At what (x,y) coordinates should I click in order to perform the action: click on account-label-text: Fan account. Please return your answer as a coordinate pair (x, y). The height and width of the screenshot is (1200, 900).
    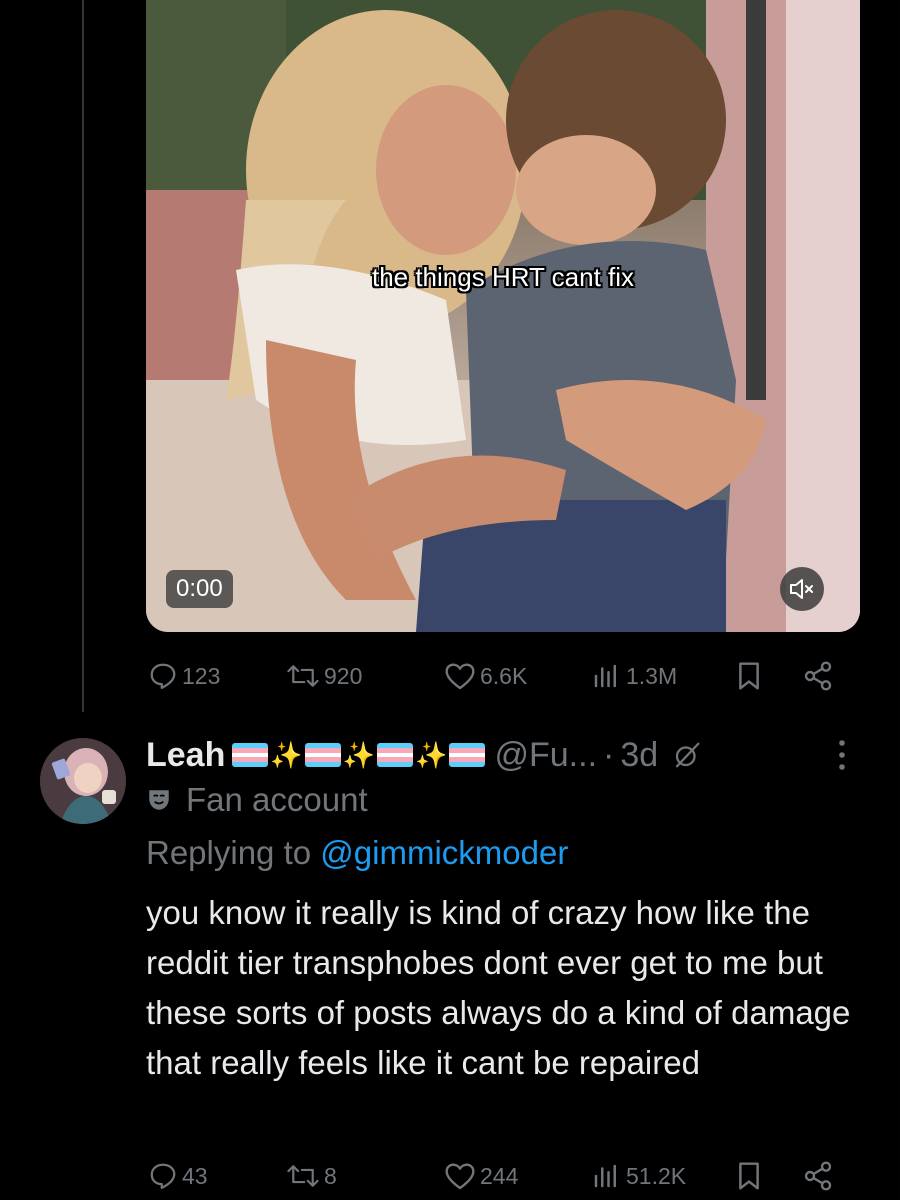
    Looking at the image, I should click on (277, 799).